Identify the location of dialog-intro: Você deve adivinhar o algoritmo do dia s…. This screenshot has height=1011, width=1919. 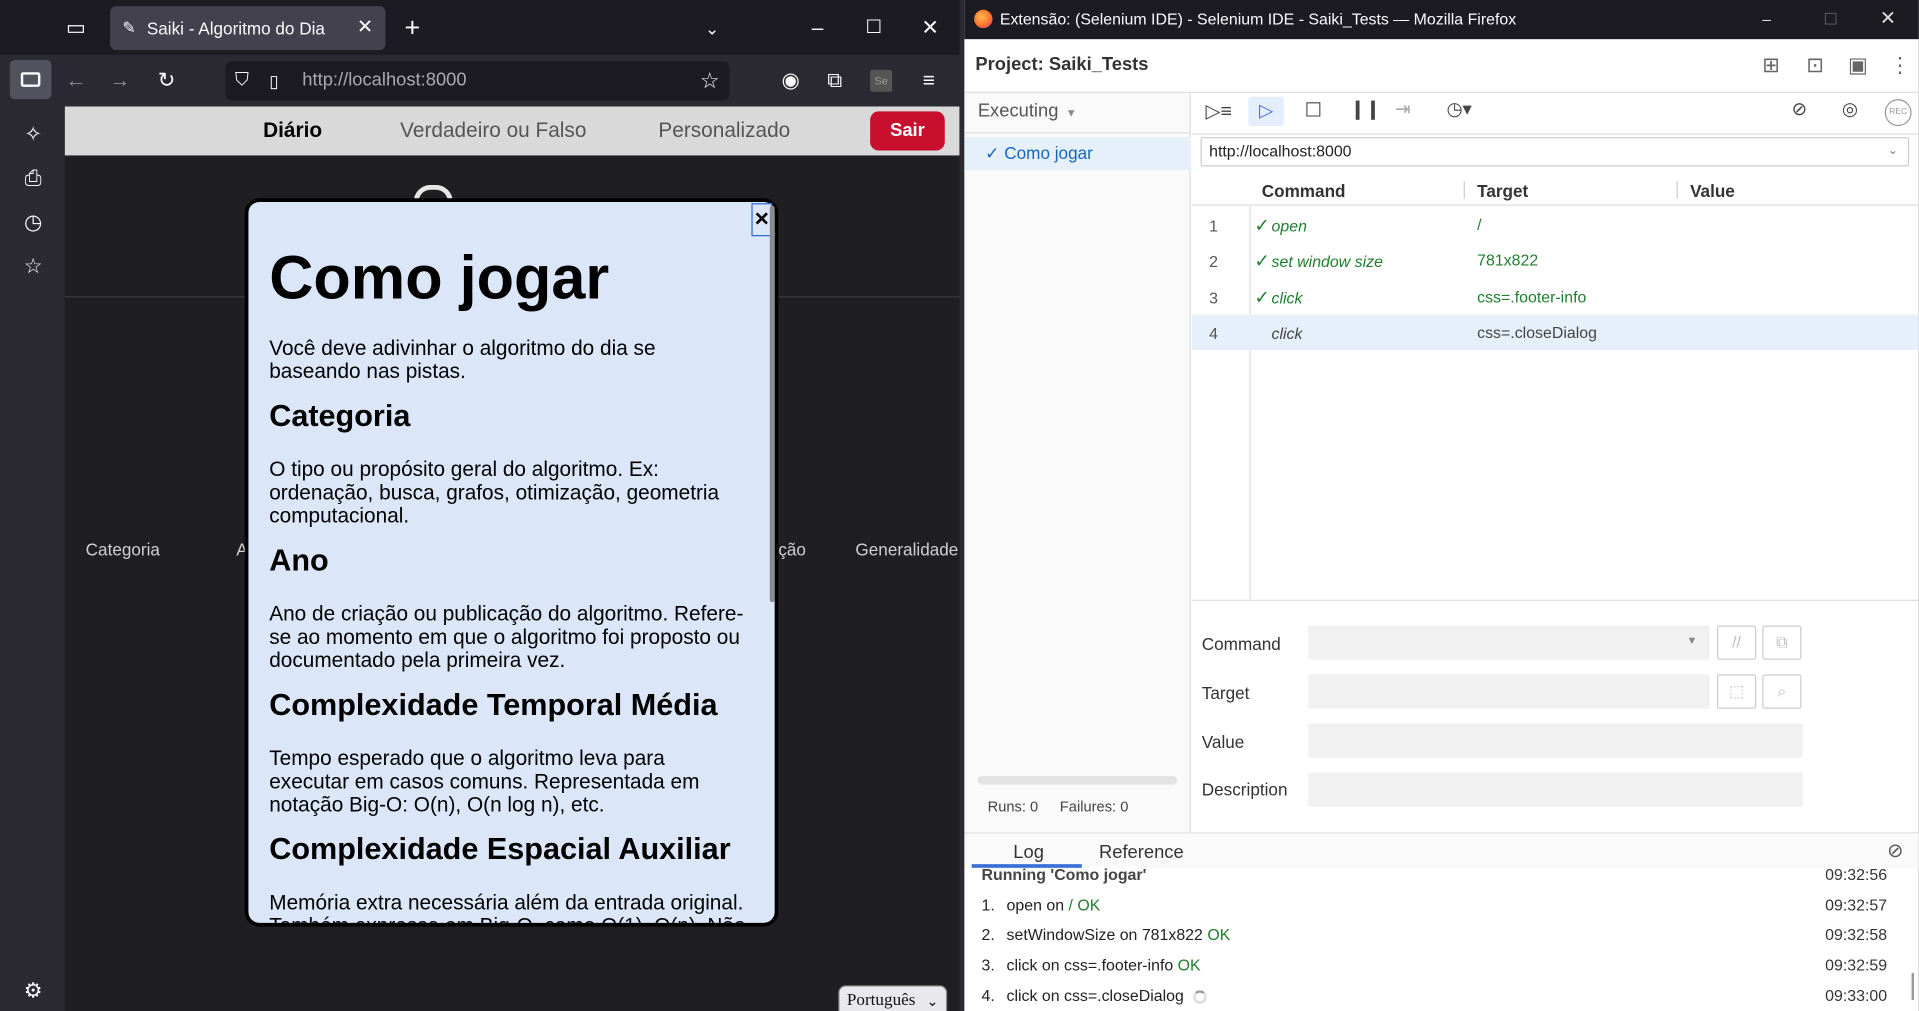
(462, 360).